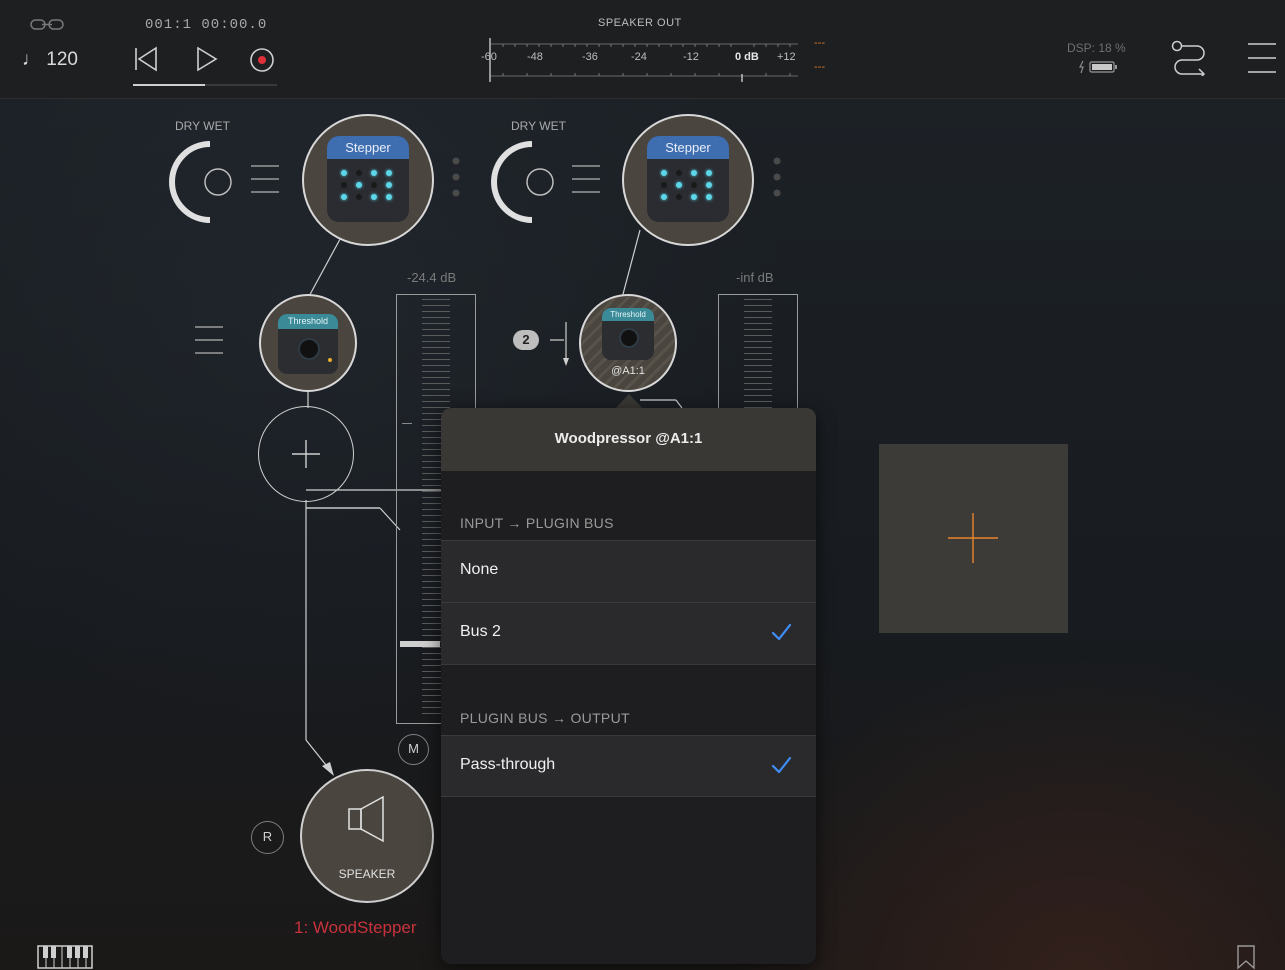  I want to click on fx-node-threshold-bypassed: Threshold @A1:1, so click(628, 343).